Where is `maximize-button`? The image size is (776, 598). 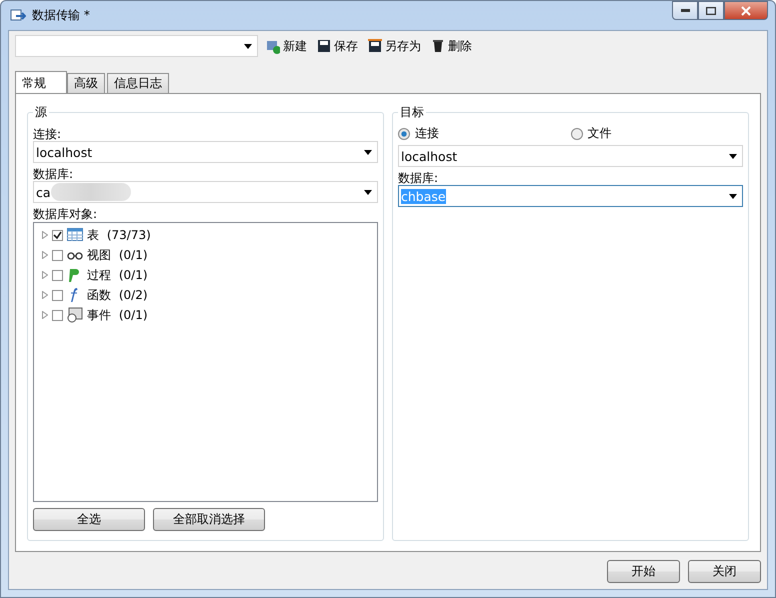
maximize-button is located at coordinates (711, 10).